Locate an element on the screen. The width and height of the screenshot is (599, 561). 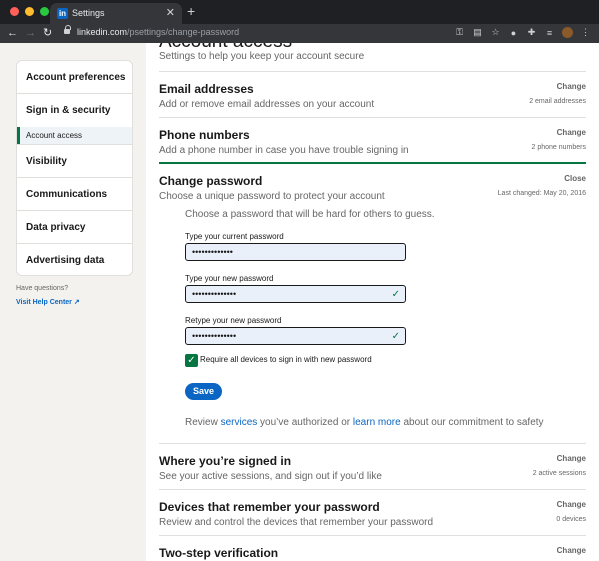
external-link-icon: ↗ is located at coordinates (75, 302).